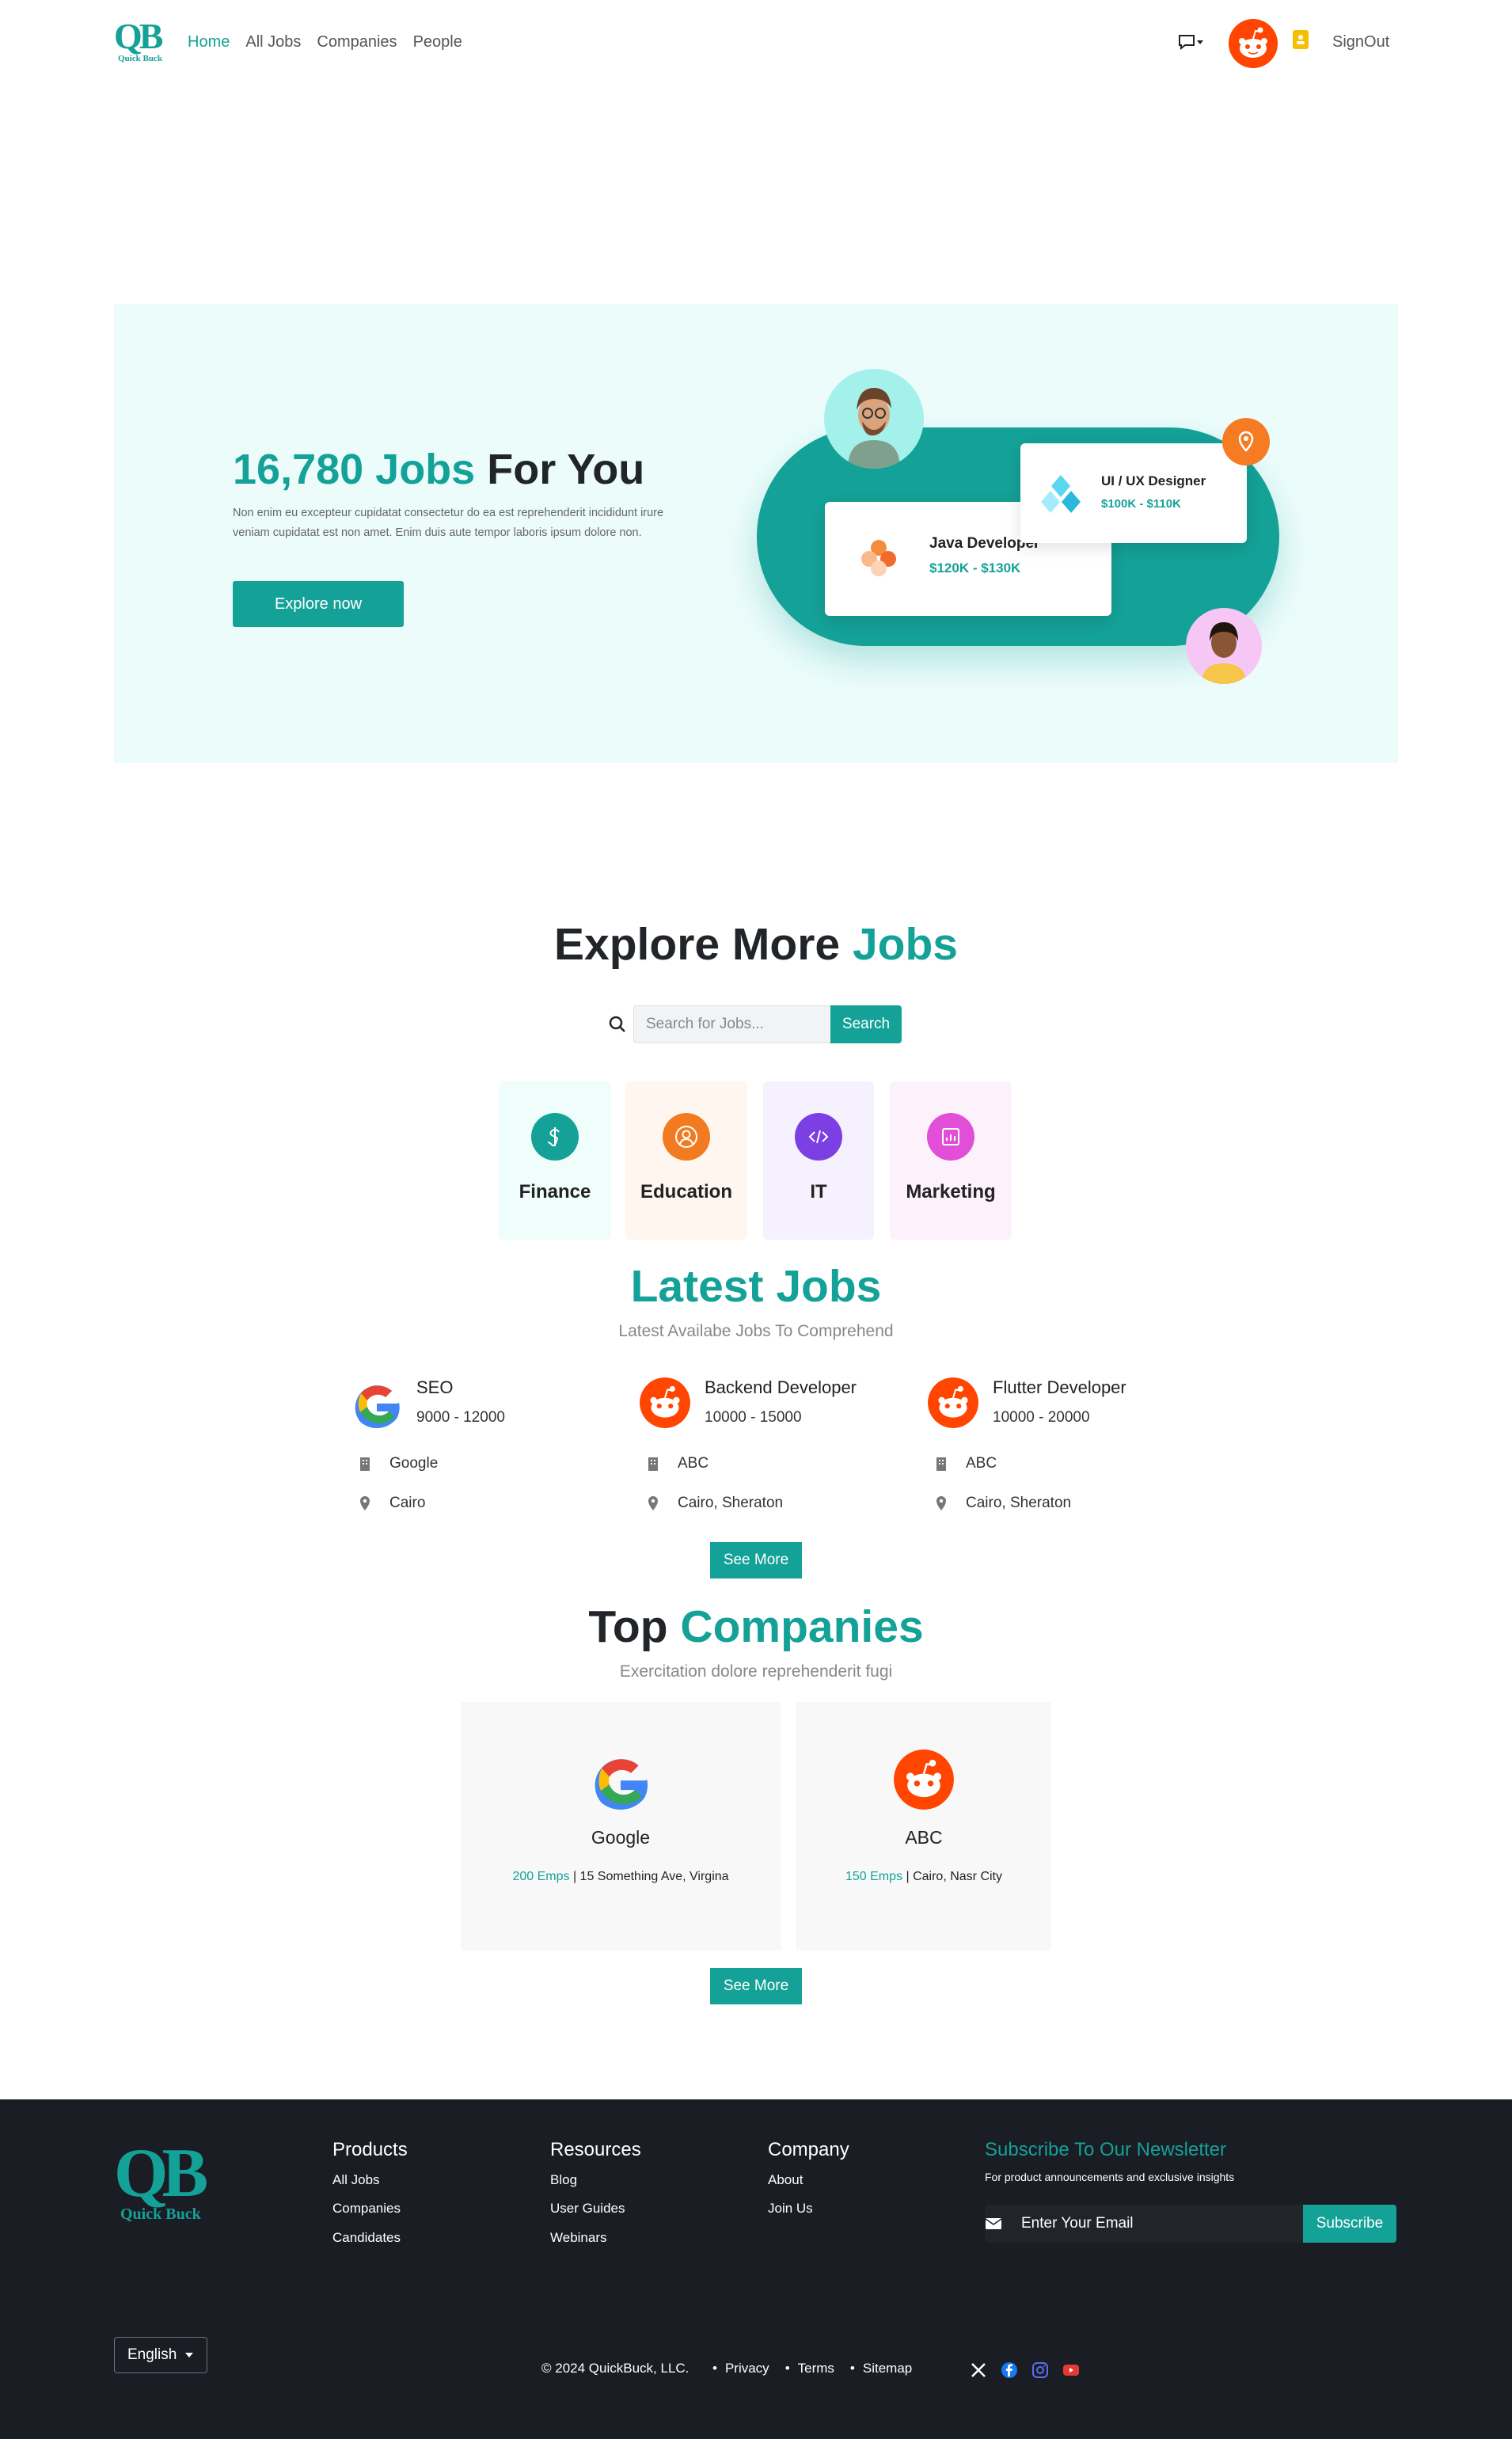  I want to click on footer-products-title: Products, so click(370, 2149).